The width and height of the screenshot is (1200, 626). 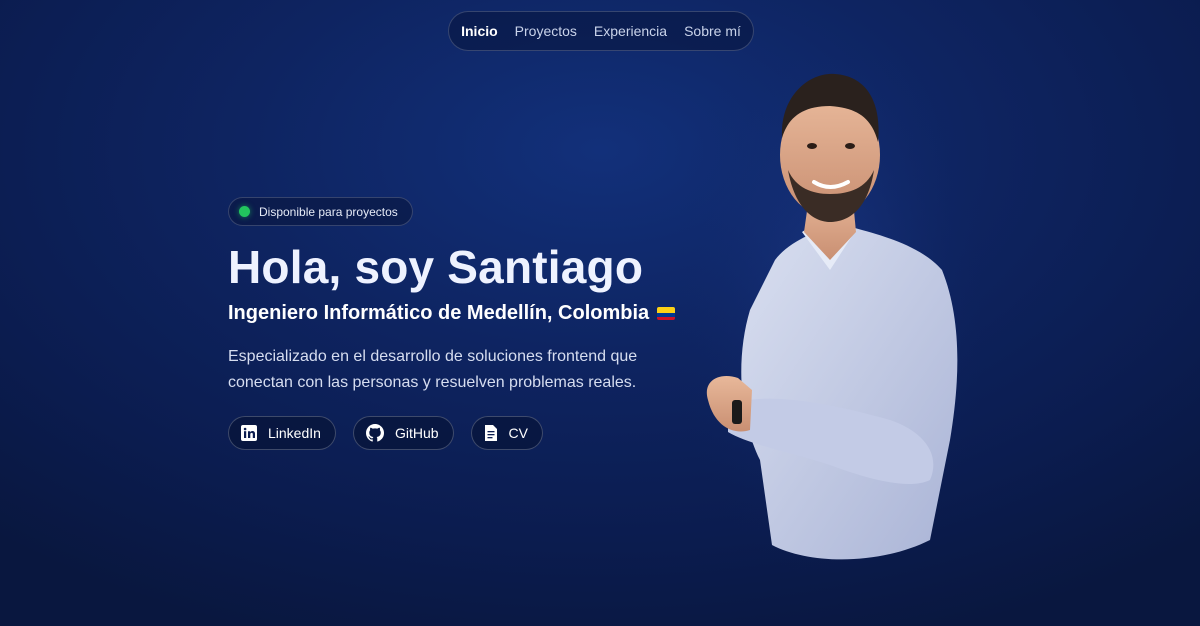 I want to click on linkedin-label: LinkedIn, so click(x=294, y=433).